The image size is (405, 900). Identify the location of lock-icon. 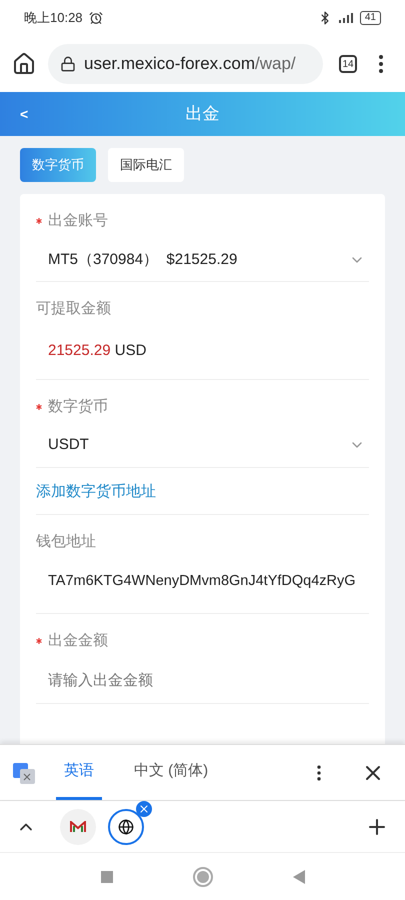
(68, 64).